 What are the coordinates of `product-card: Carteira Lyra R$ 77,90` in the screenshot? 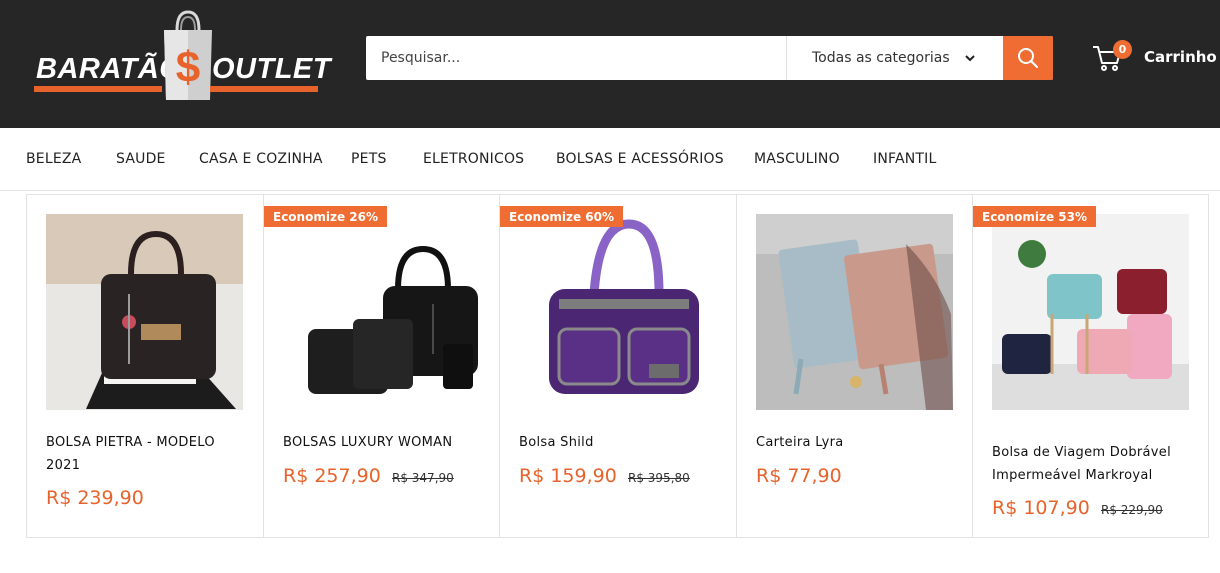 It's located at (855, 366).